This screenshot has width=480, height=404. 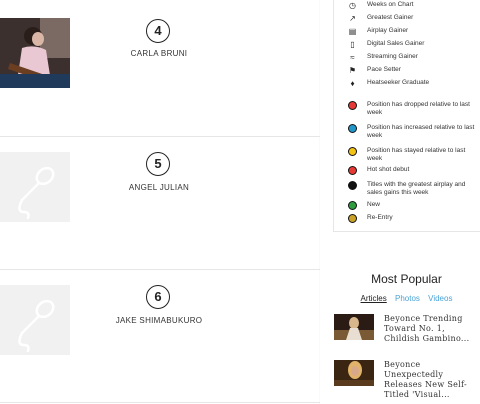 I want to click on phone-icon: ▯, so click(x=352, y=44).